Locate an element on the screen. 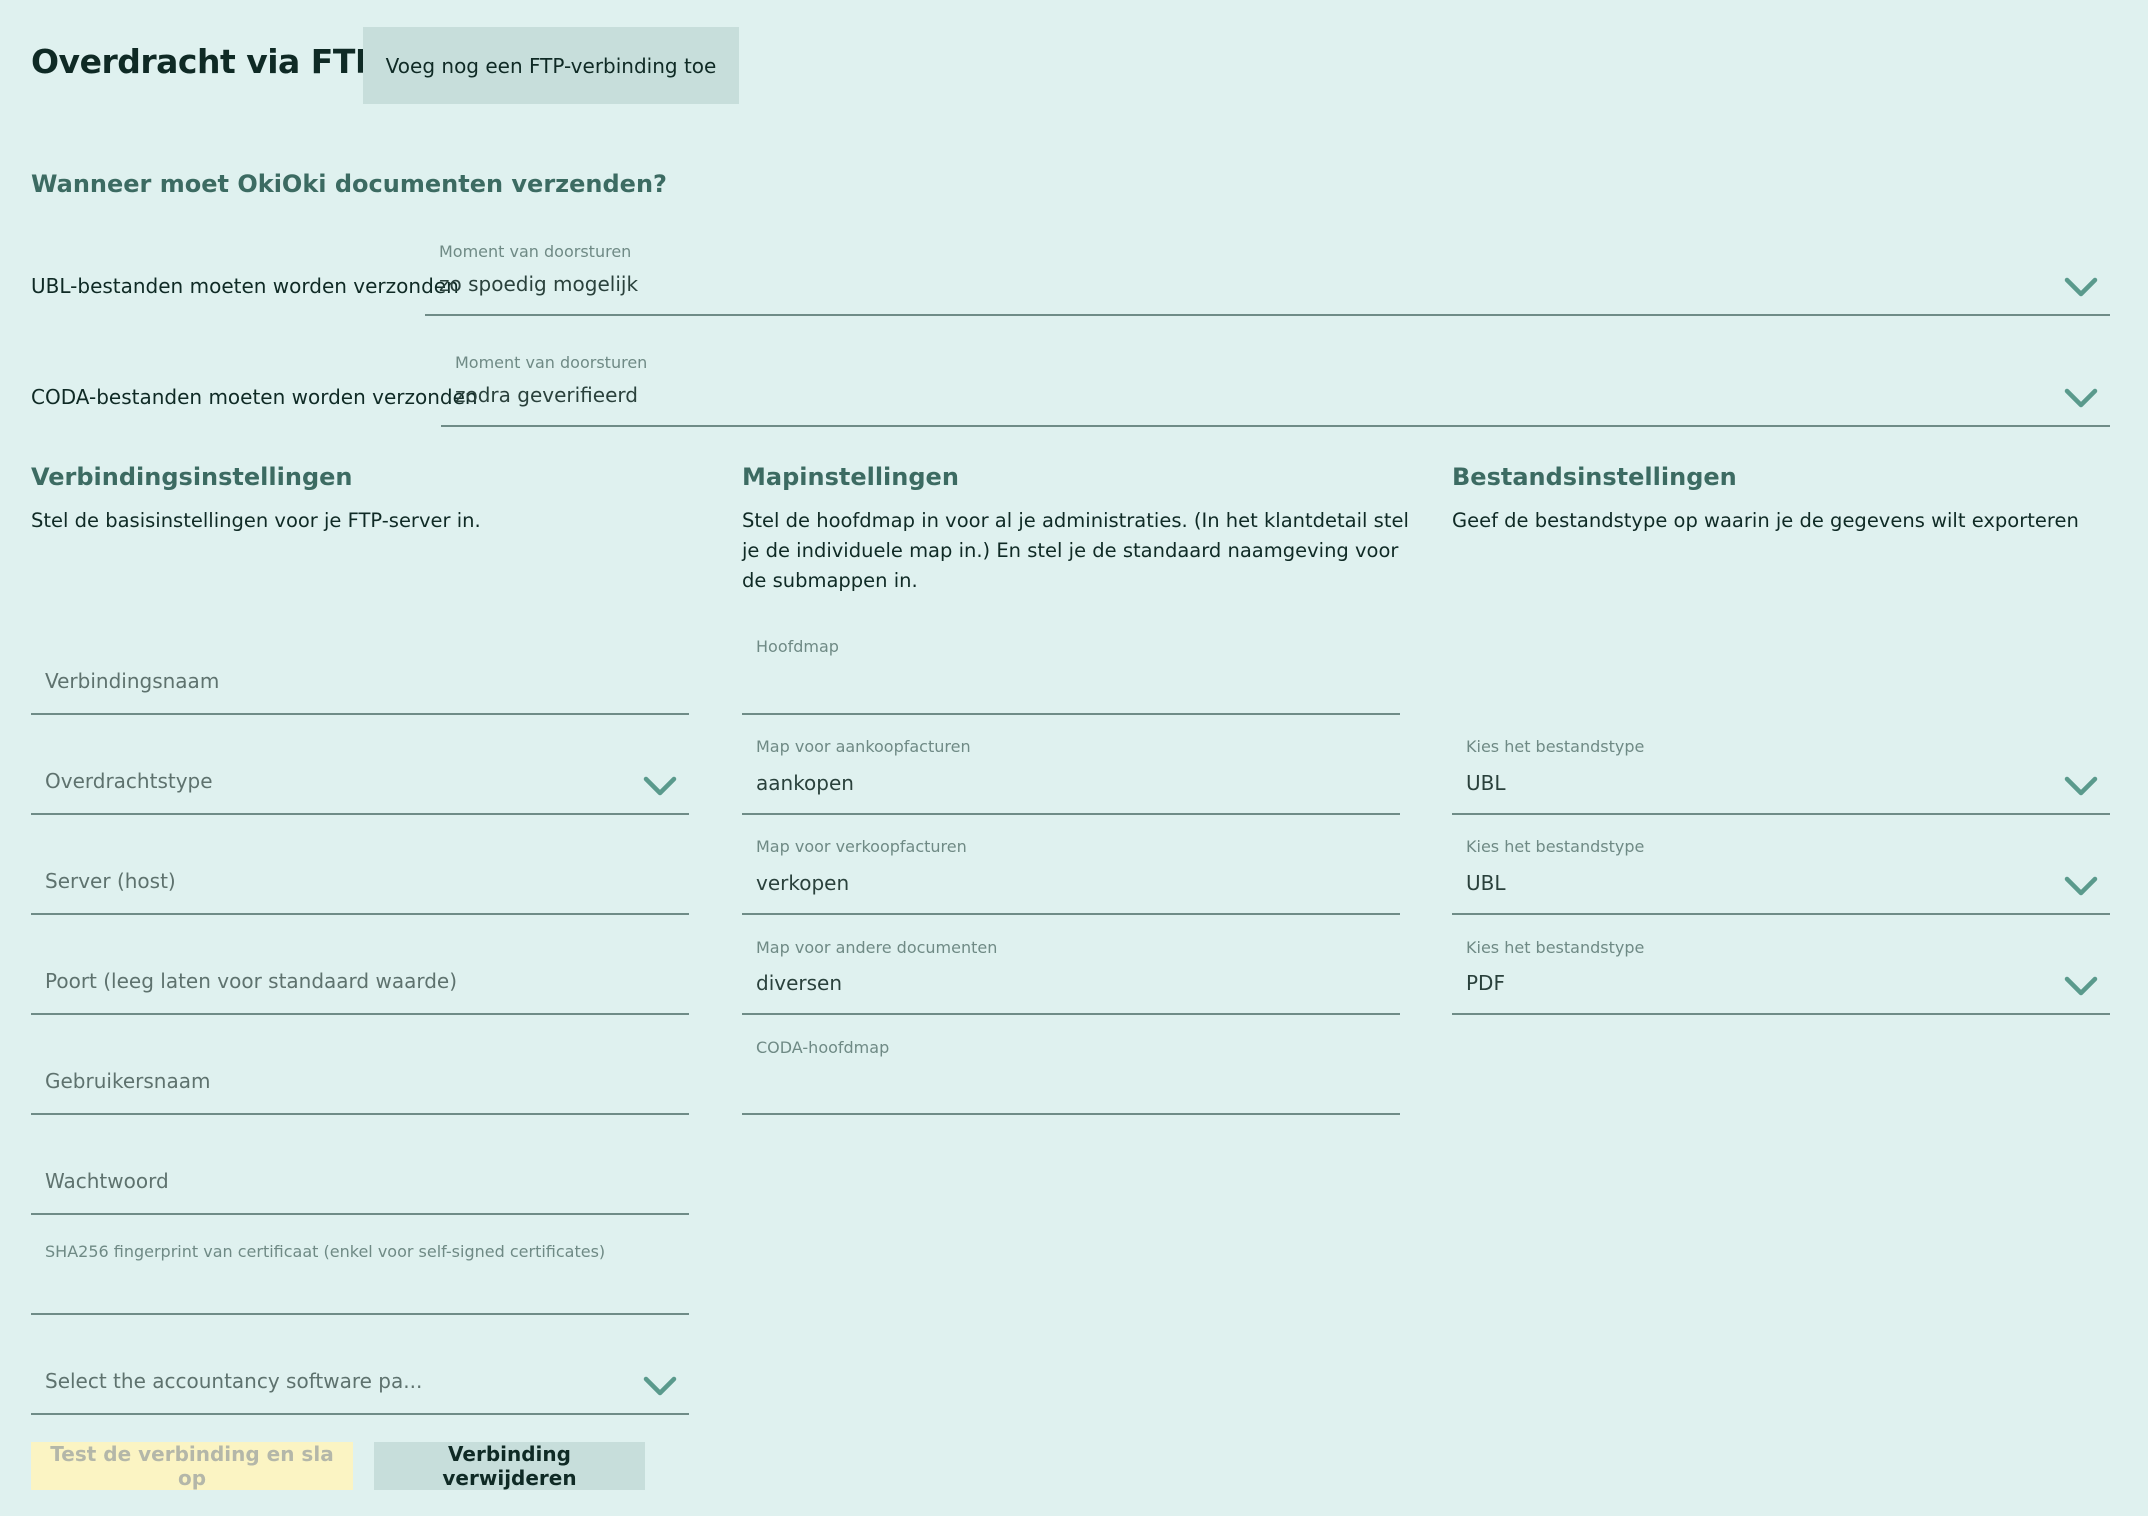  connection-name-placeholder: Verbindingsnaam is located at coordinates (132, 681).